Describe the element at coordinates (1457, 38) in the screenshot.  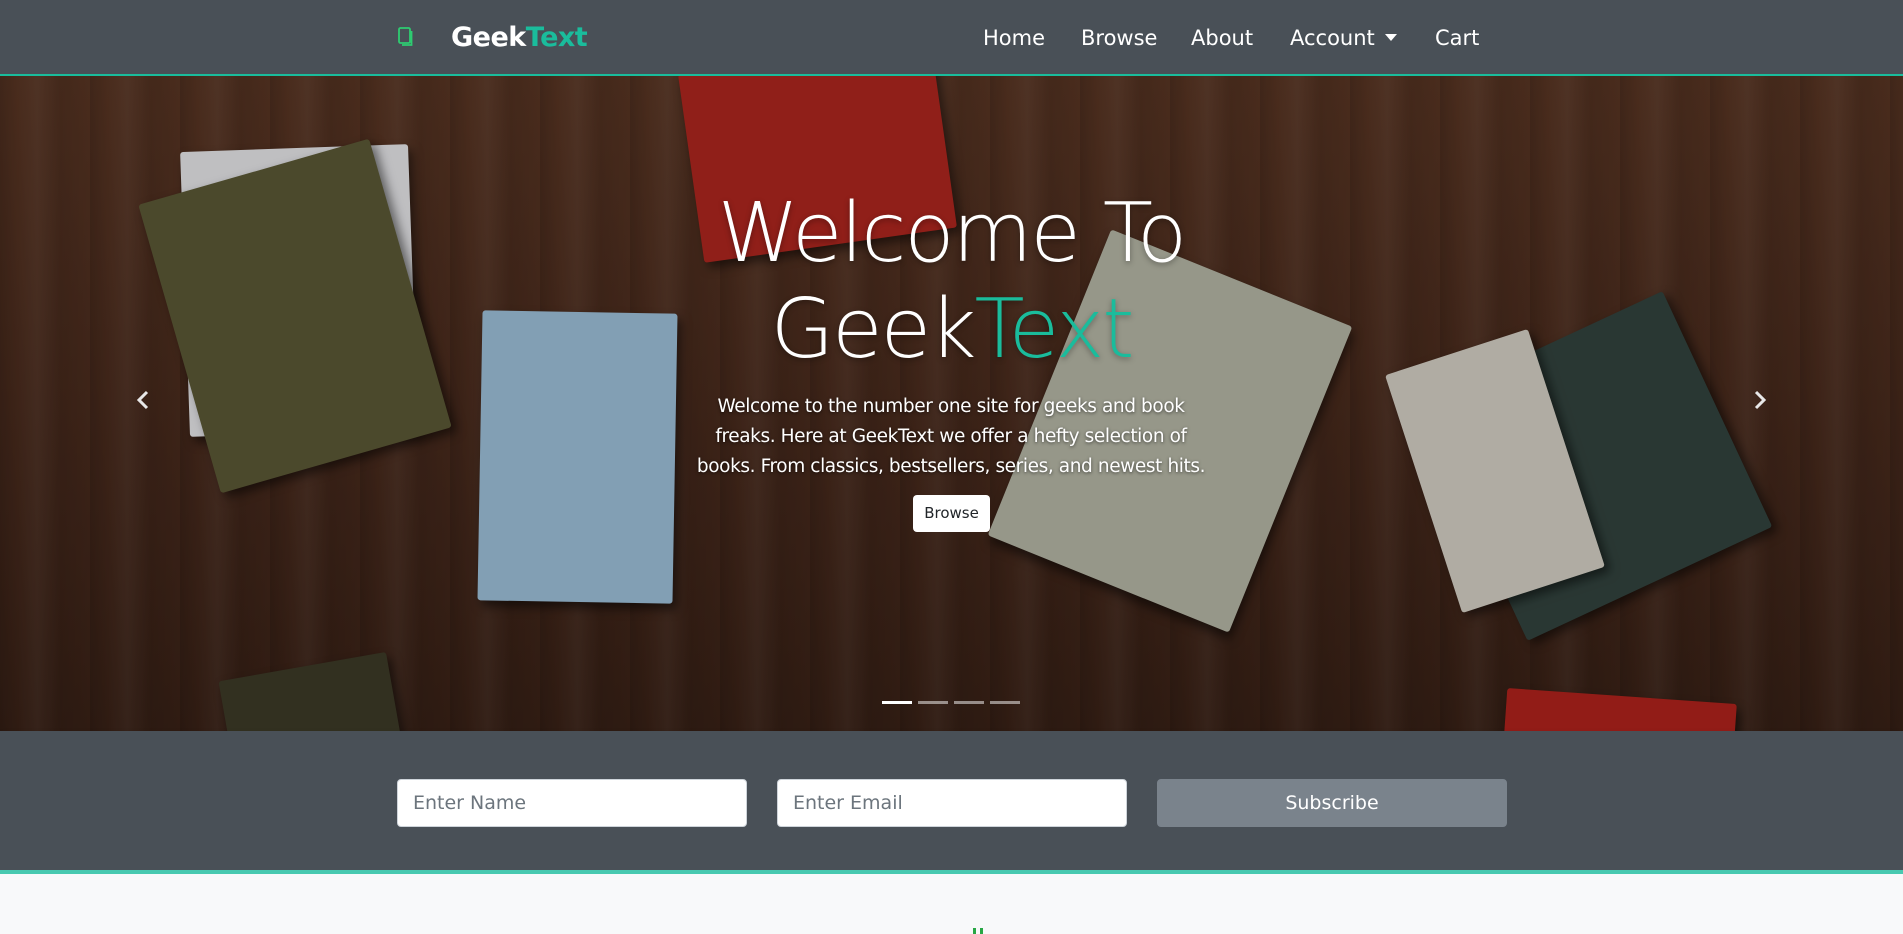
I see `nav-cart: Cart` at that location.